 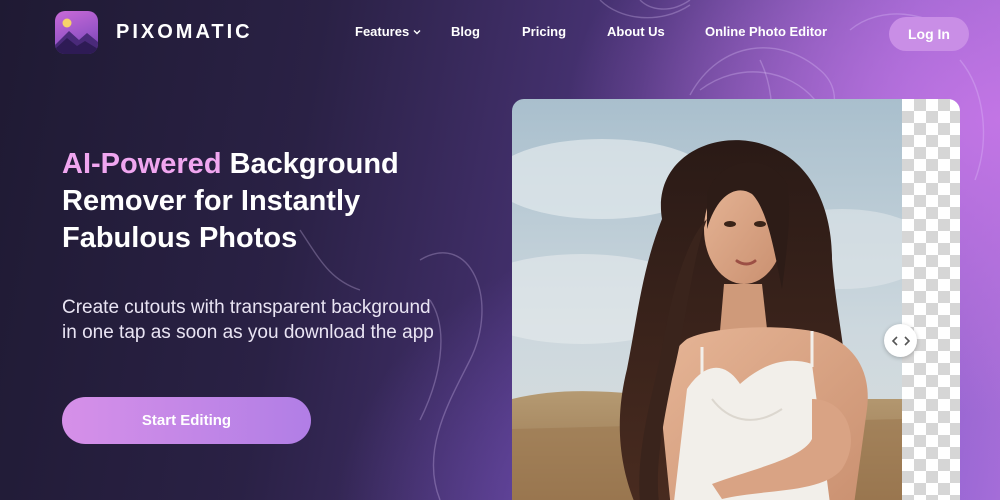 I want to click on headline-line2: Remover for Instantly, so click(x=211, y=201).